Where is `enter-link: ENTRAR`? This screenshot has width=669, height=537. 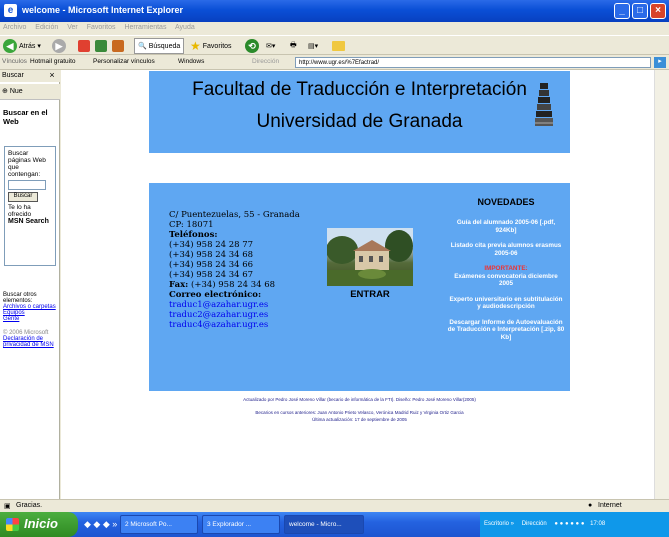 enter-link: ENTRAR is located at coordinates (370, 294).